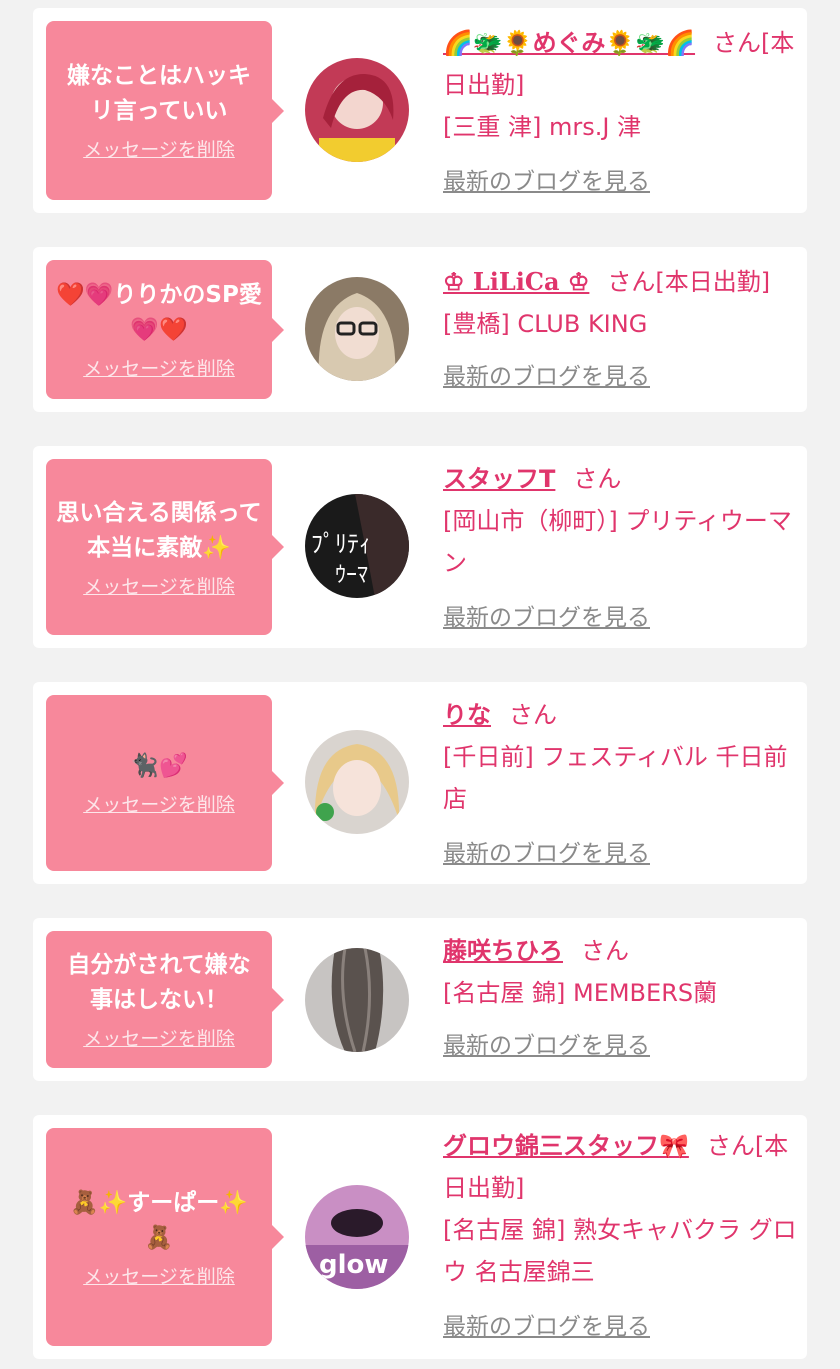  I want to click on message-bubble: 思い合える関係って本当に素敵✨ メッセージを削除, so click(165, 547).